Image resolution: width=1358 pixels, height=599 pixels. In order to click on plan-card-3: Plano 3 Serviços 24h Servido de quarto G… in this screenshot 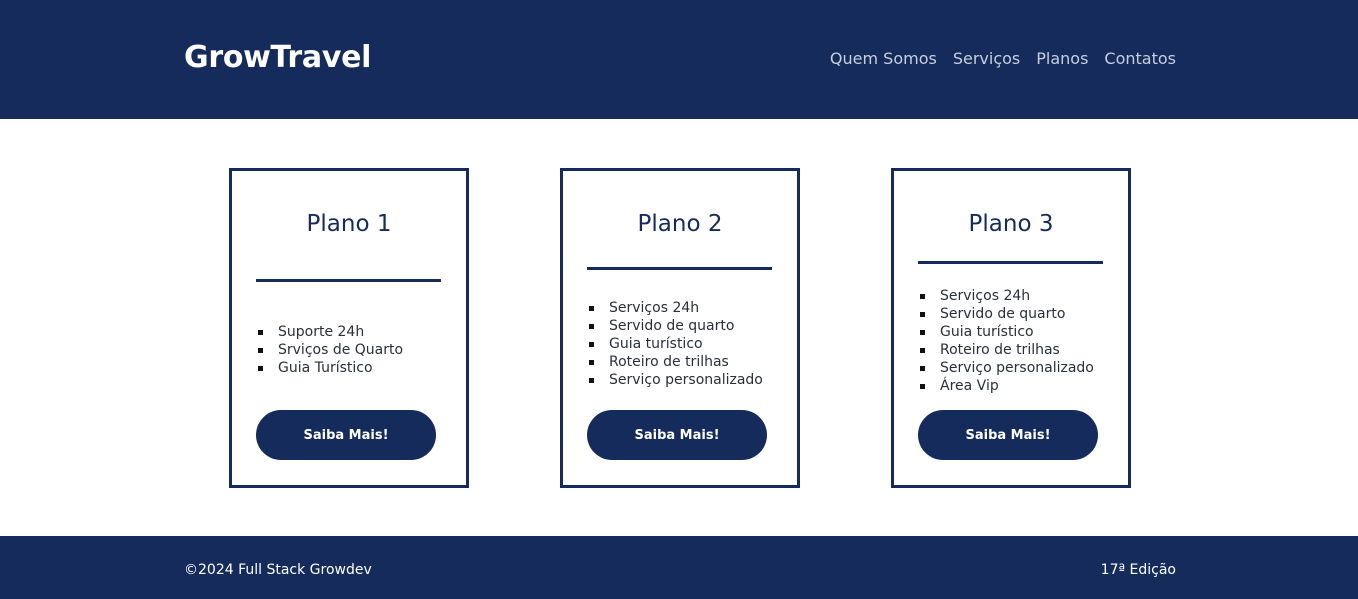, I will do `click(1011, 328)`.